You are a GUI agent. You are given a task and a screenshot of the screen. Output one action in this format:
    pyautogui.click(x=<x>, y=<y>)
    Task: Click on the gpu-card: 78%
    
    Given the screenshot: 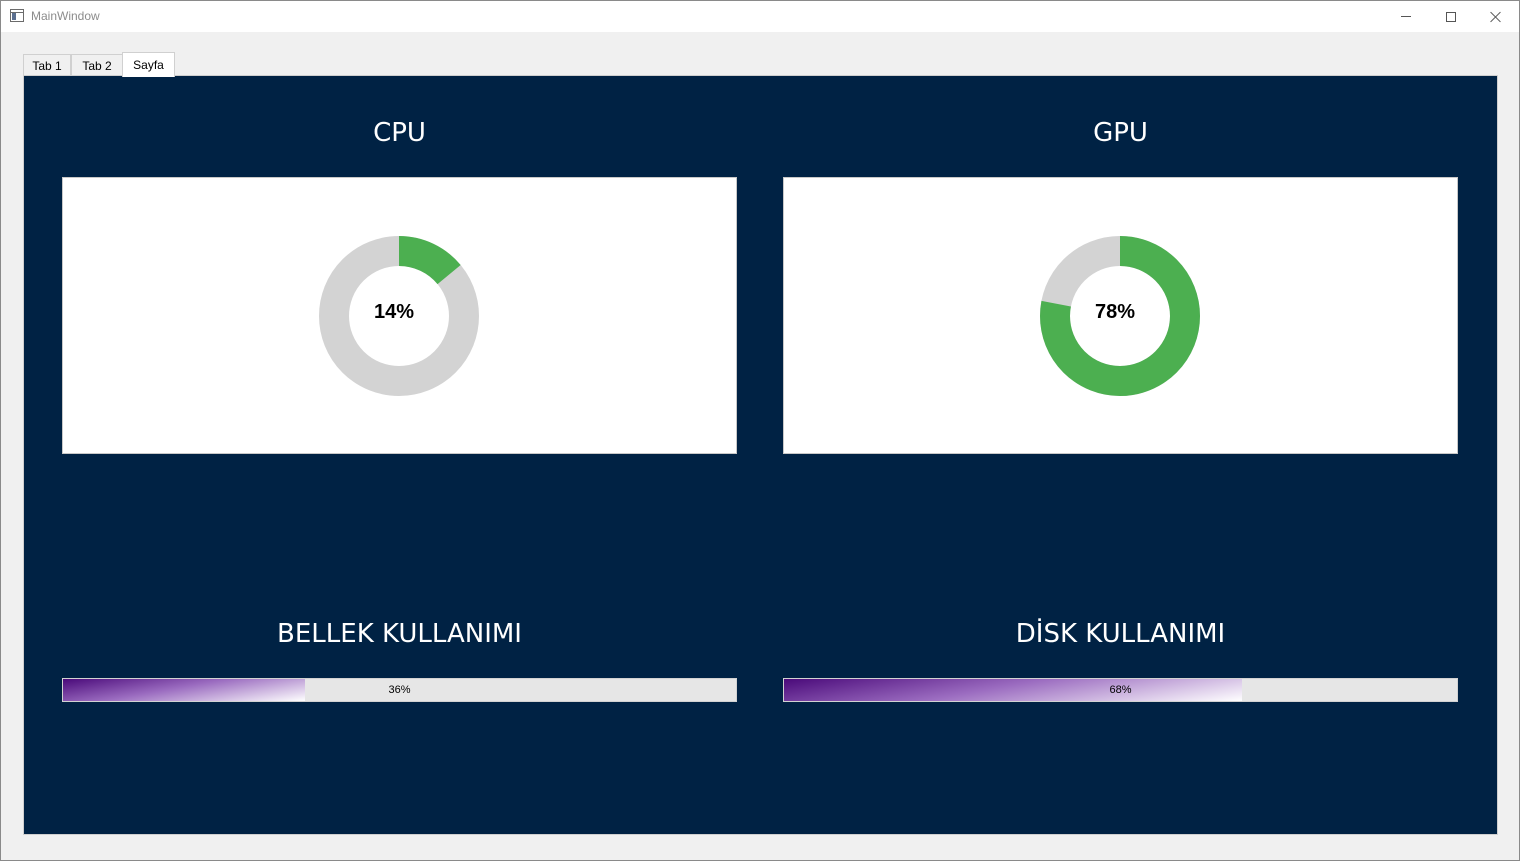 What is the action you would take?
    pyautogui.click(x=1120, y=315)
    